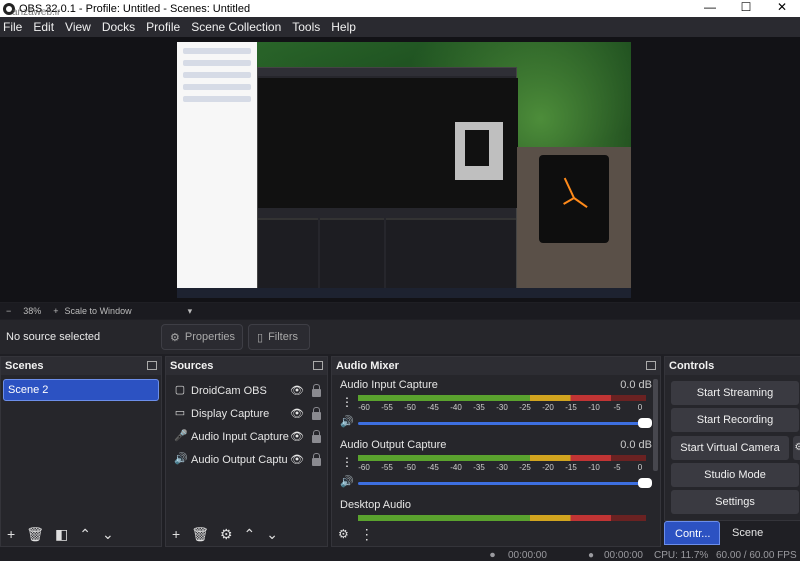  I want to click on window-controls: — ☐ ✕, so click(746, 8).